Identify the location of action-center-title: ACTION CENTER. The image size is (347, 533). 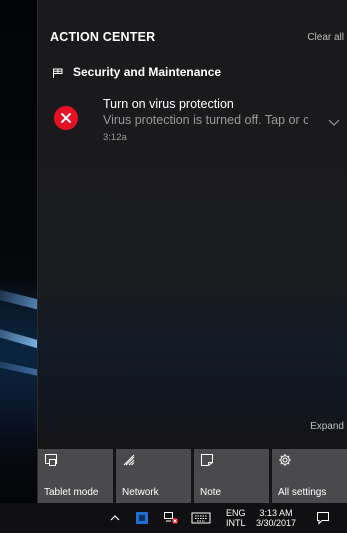
(103, 37).